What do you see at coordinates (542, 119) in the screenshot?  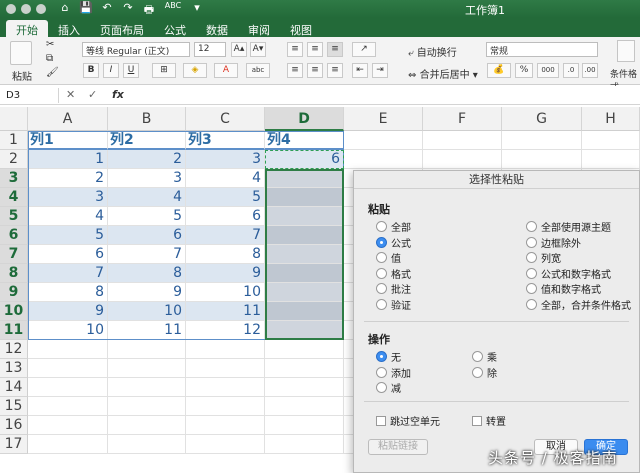 I see `column-header-g: G` at bounding box center [542, 119].